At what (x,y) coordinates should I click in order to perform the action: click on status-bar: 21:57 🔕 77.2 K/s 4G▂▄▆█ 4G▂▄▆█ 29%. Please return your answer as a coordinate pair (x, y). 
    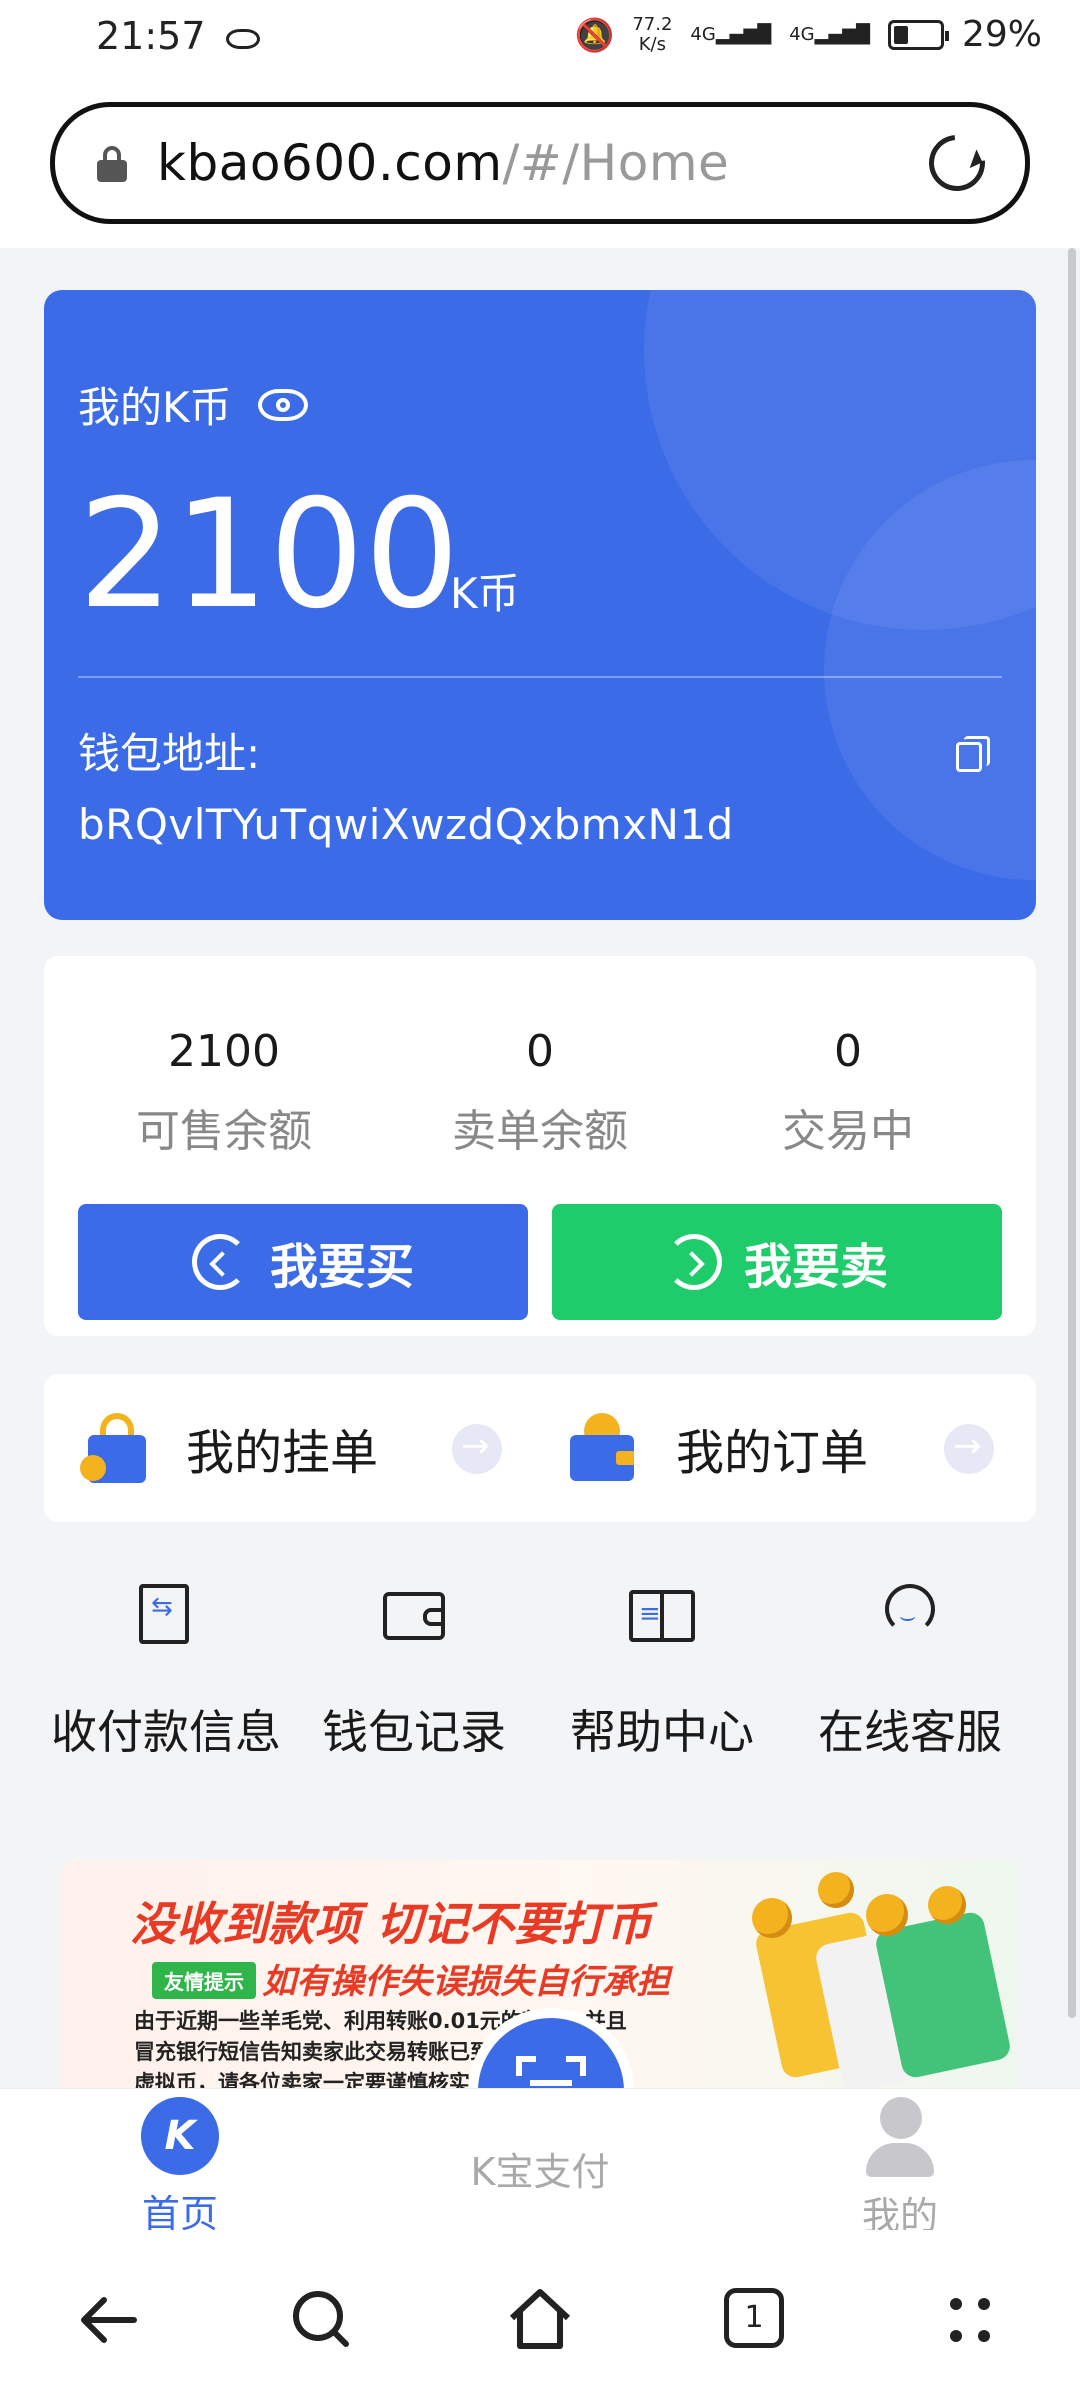
    Looking at the image, I should click on (540, 40).